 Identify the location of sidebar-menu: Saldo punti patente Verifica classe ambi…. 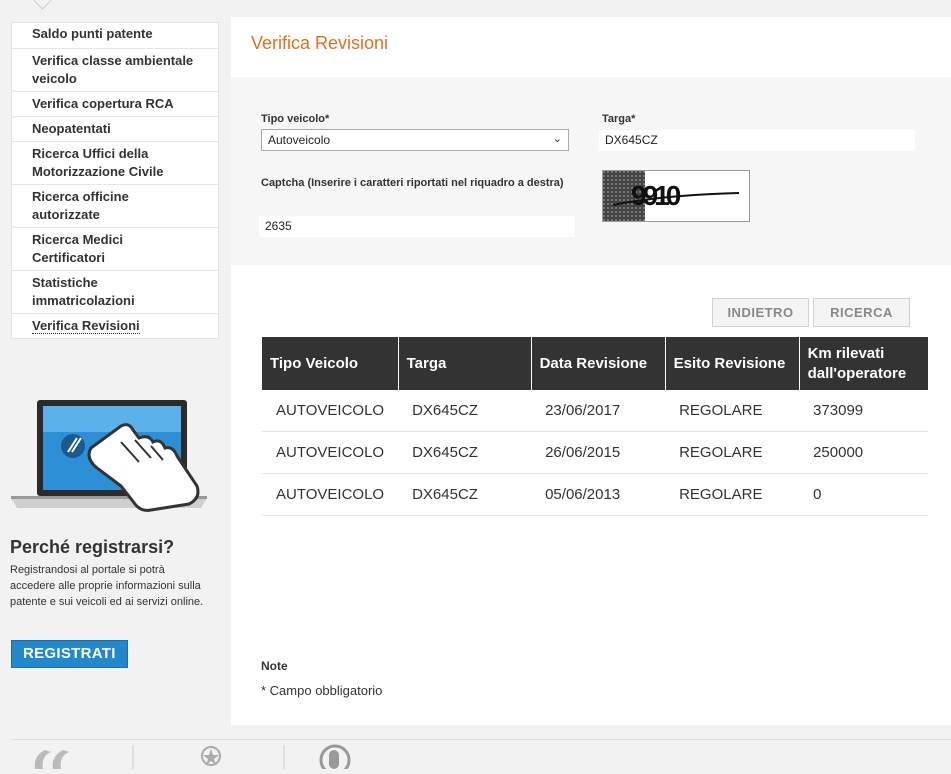
(115, 180).